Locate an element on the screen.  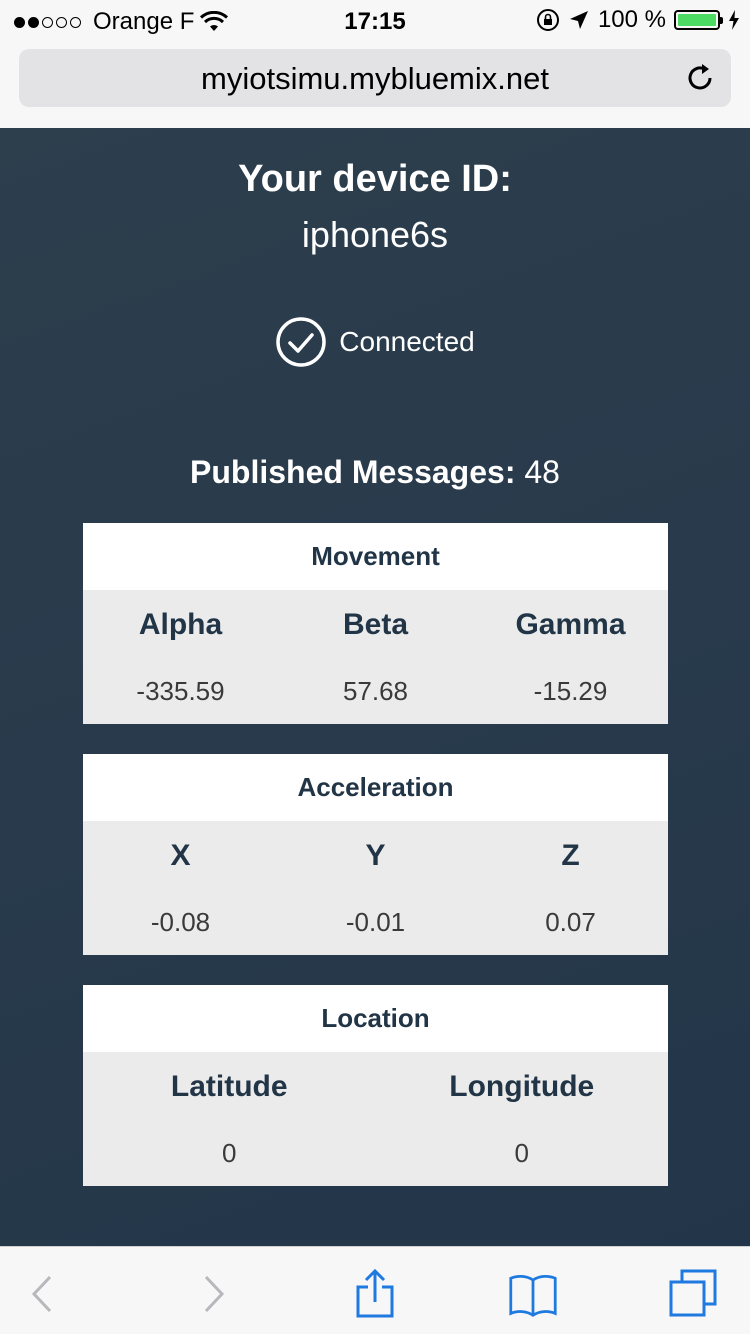
share-icon is located at coordinates (375, 1294).